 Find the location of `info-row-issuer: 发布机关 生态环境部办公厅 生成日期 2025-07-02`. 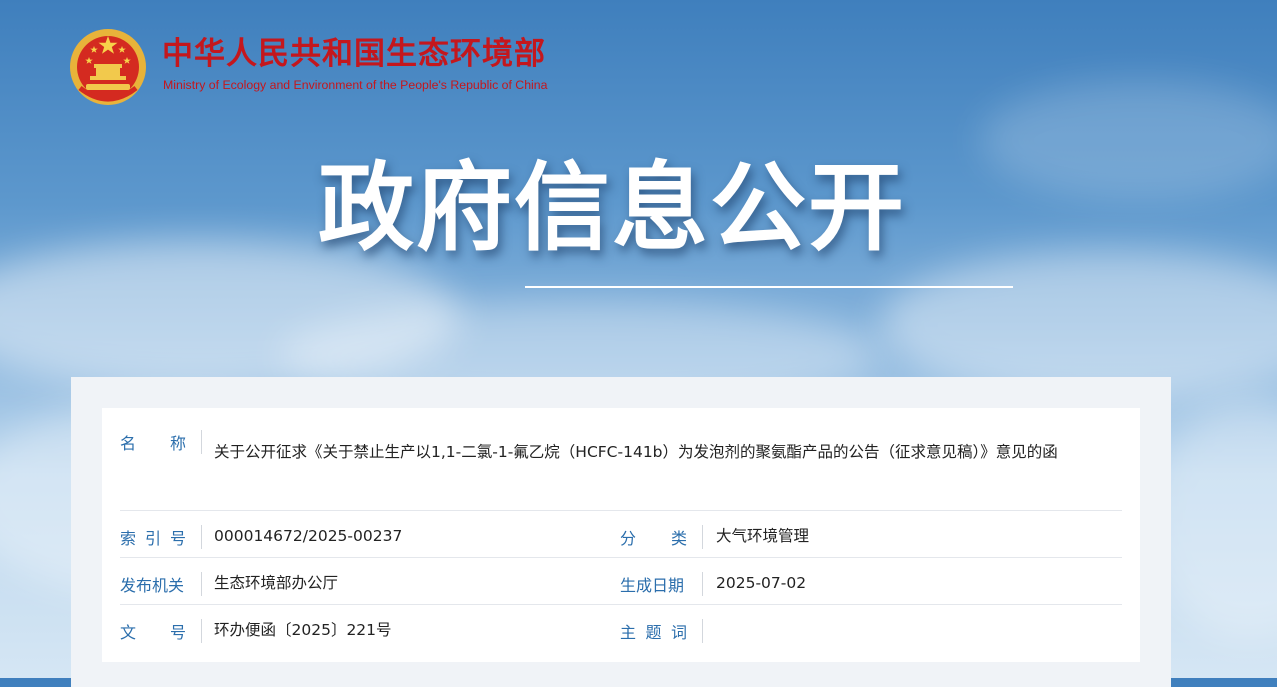

info-row-issuer: 发布机关 生态环境部办公厅 生成日期 2025-07-02 is located at coordinates (621, 581).